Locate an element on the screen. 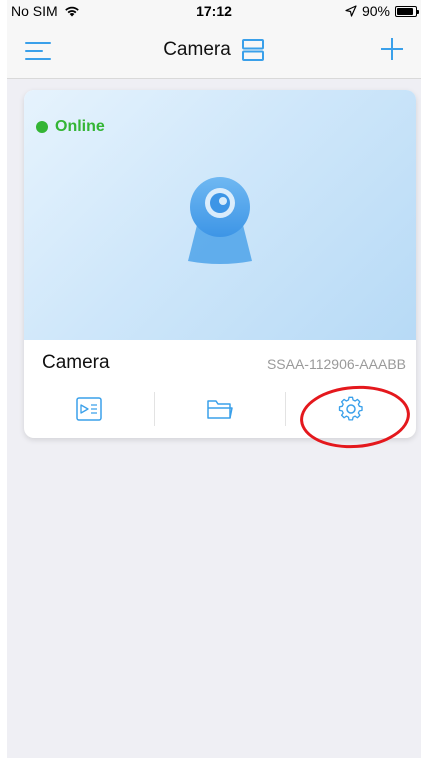  camera-name: Camera is located at coordinates (76, 362).